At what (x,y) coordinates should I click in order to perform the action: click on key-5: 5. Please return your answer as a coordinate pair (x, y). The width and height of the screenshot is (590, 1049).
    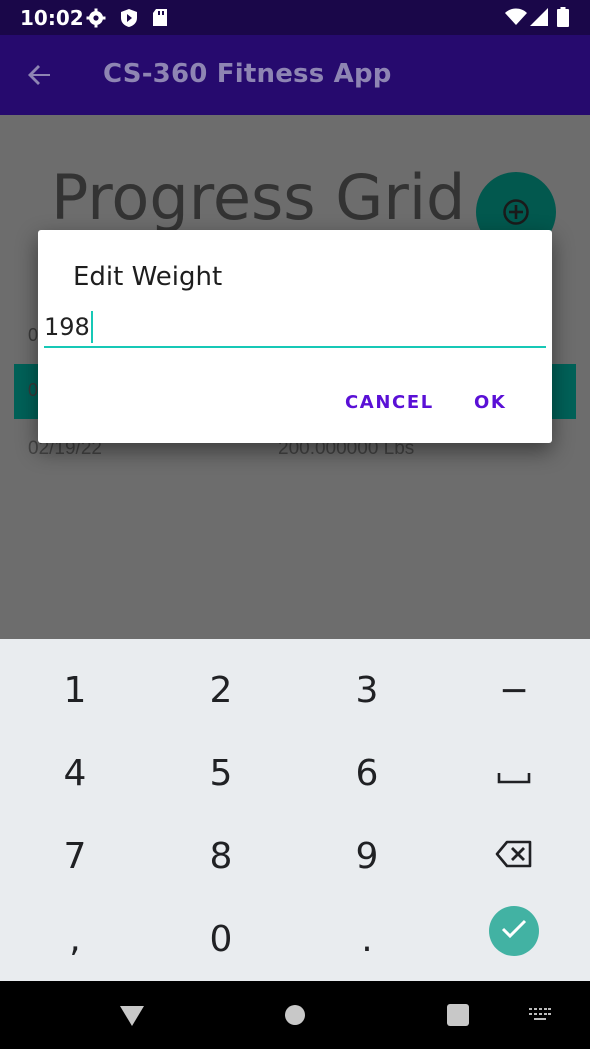
    Looking at the image, I should click on (221, 773).